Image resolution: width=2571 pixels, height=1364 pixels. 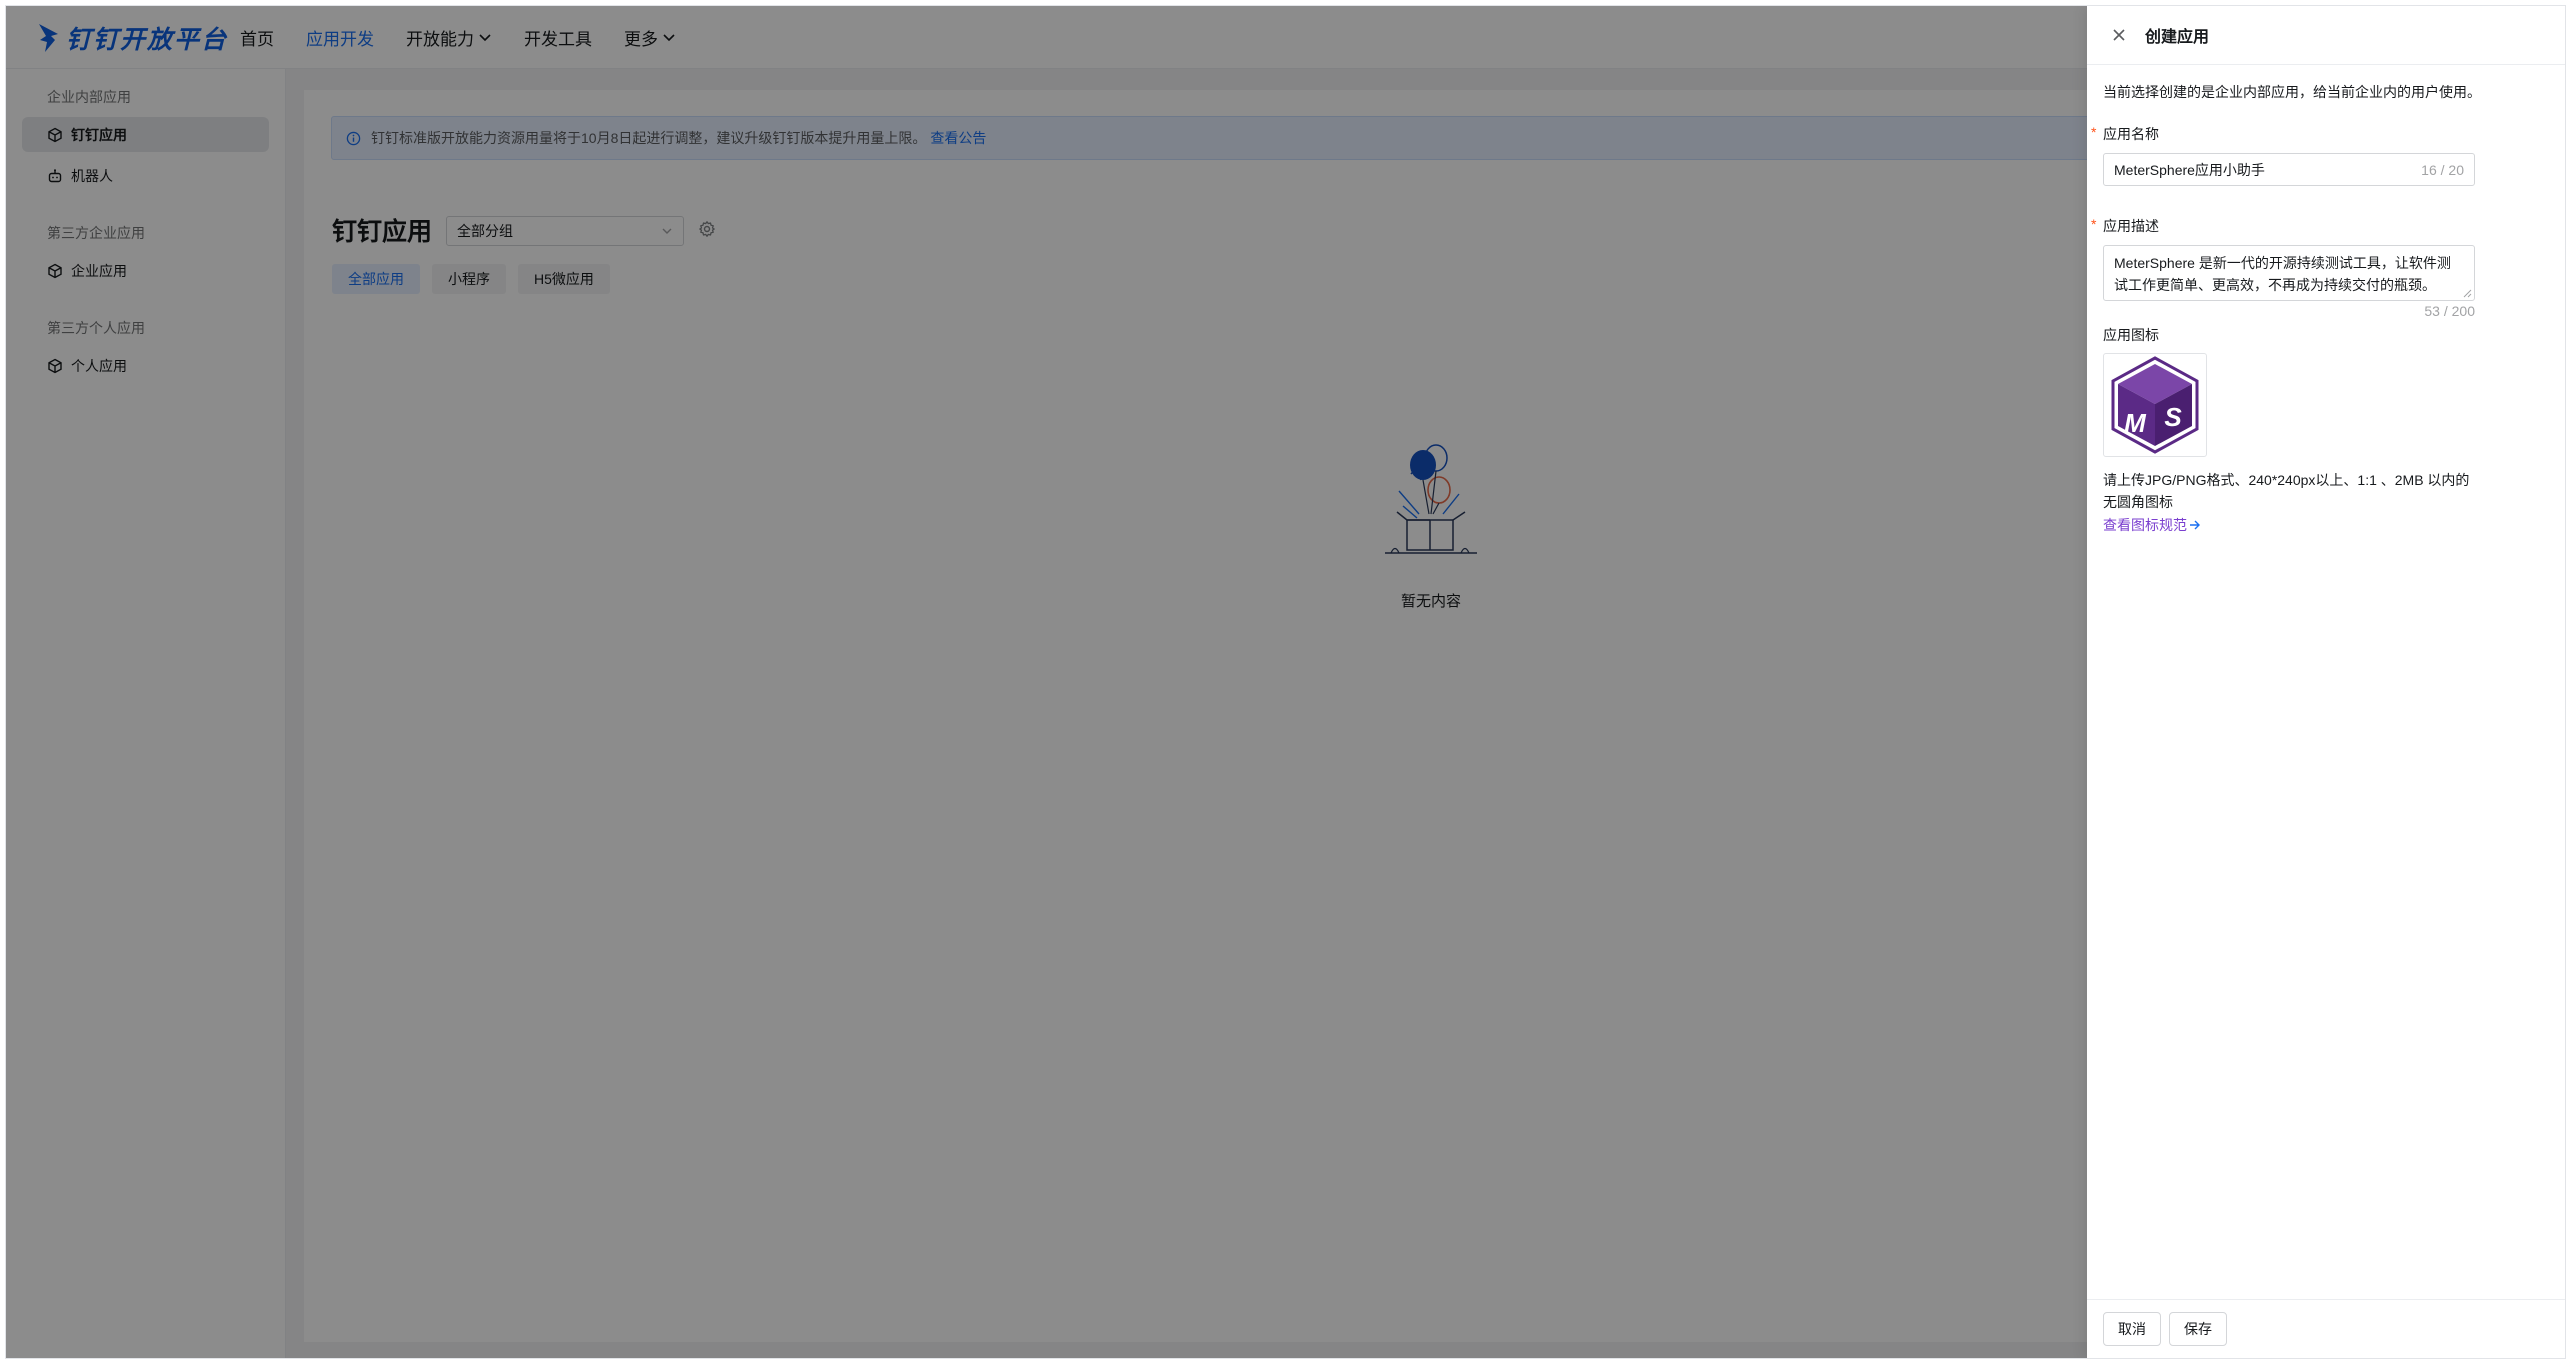 What do you see at coordinates (2442, 169) in the screenshot?
I see `app-name-counter: 16 / 20` at bounding box center [2442, 169].